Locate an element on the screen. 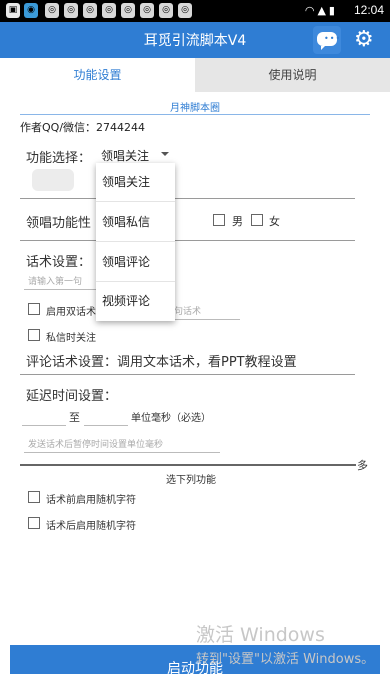 The width and height of the screenshot is (390, 674). tab-label: 使用说明 is located at coordinates (292, 75).